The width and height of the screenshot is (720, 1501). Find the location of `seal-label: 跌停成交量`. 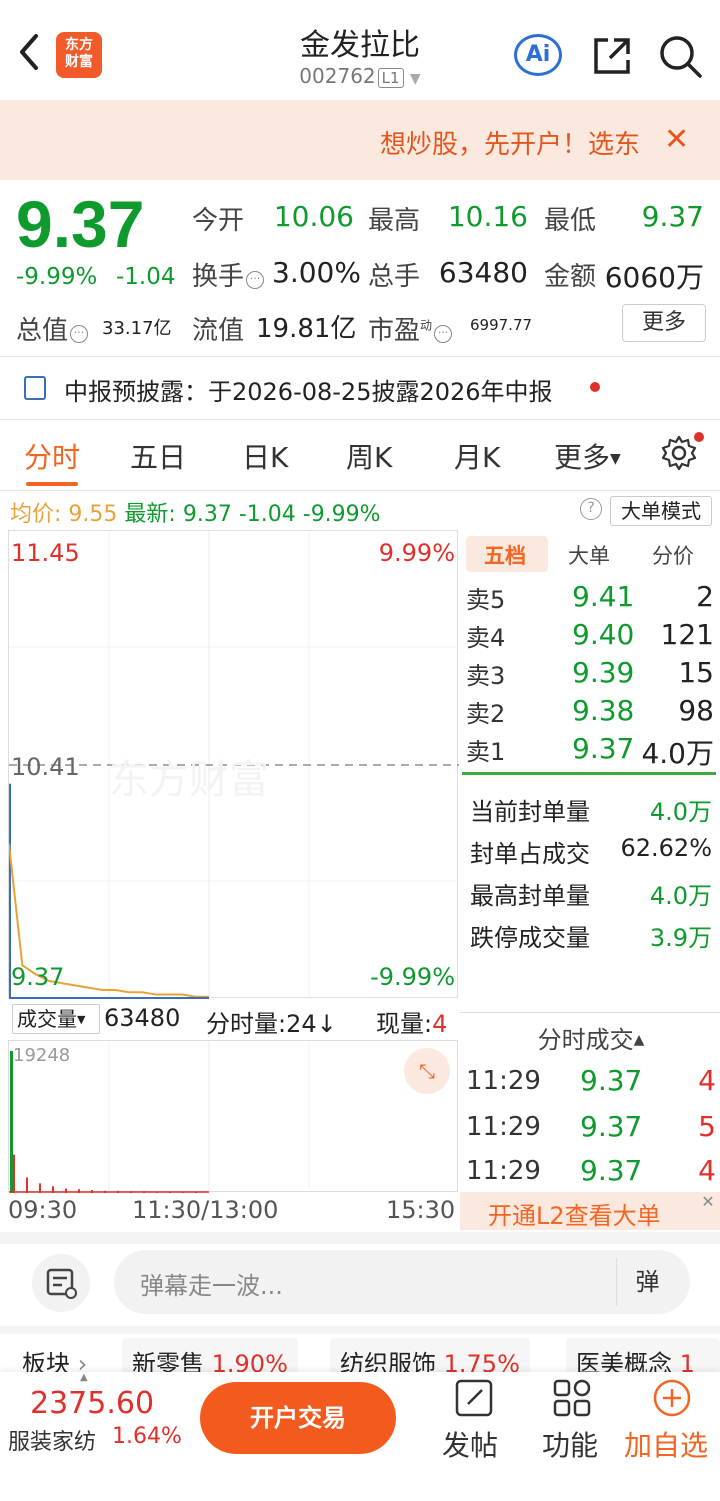

seal-label: 跌停成交量 is located at coordinates (530, 938).